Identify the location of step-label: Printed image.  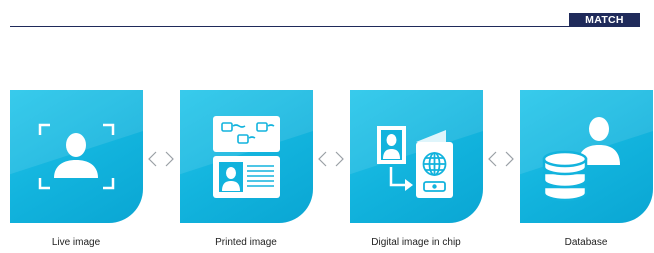
(246, 242).